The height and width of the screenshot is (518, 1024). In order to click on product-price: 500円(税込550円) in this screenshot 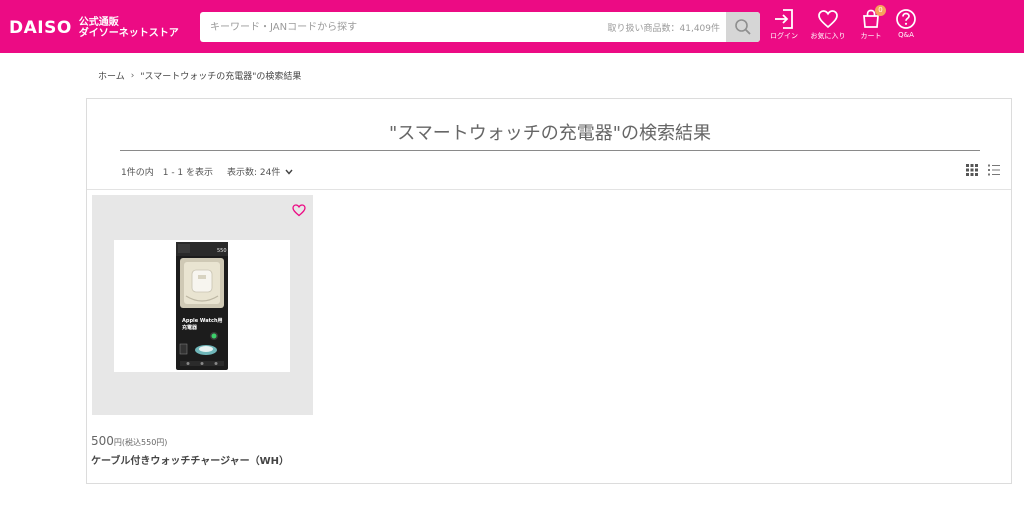, I will do `click(129, 439)`.